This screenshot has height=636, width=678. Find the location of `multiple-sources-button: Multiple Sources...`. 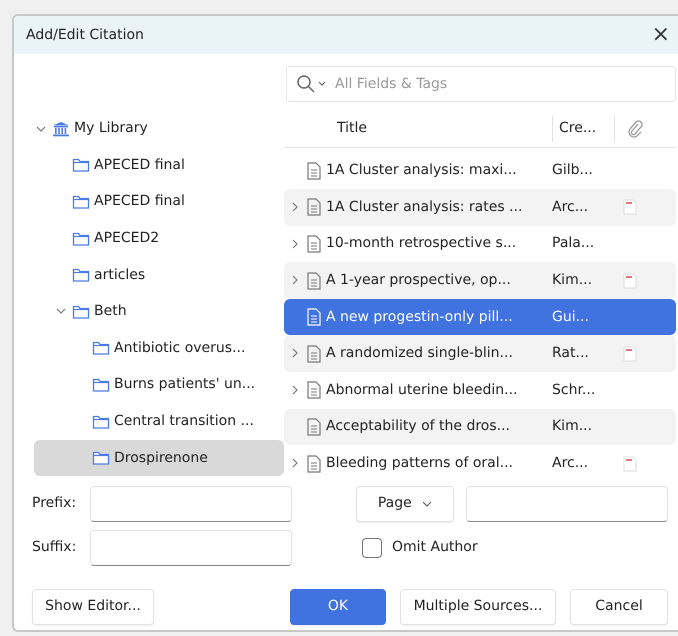

multiple-sources-button: Multiple Sources... is located at coordinates (478, 606).